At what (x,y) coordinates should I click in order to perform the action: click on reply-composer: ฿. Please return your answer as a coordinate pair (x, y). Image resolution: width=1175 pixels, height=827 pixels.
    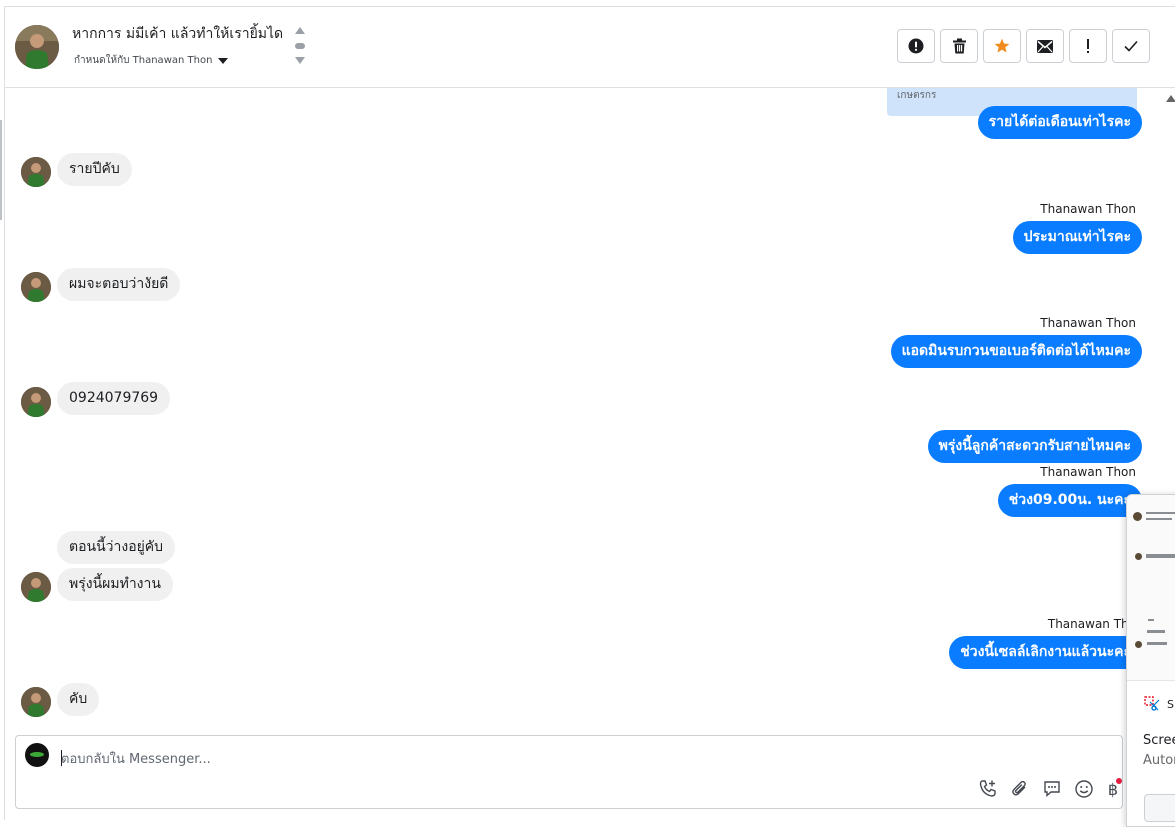
    Looking at the image, I should click on (569, 772).